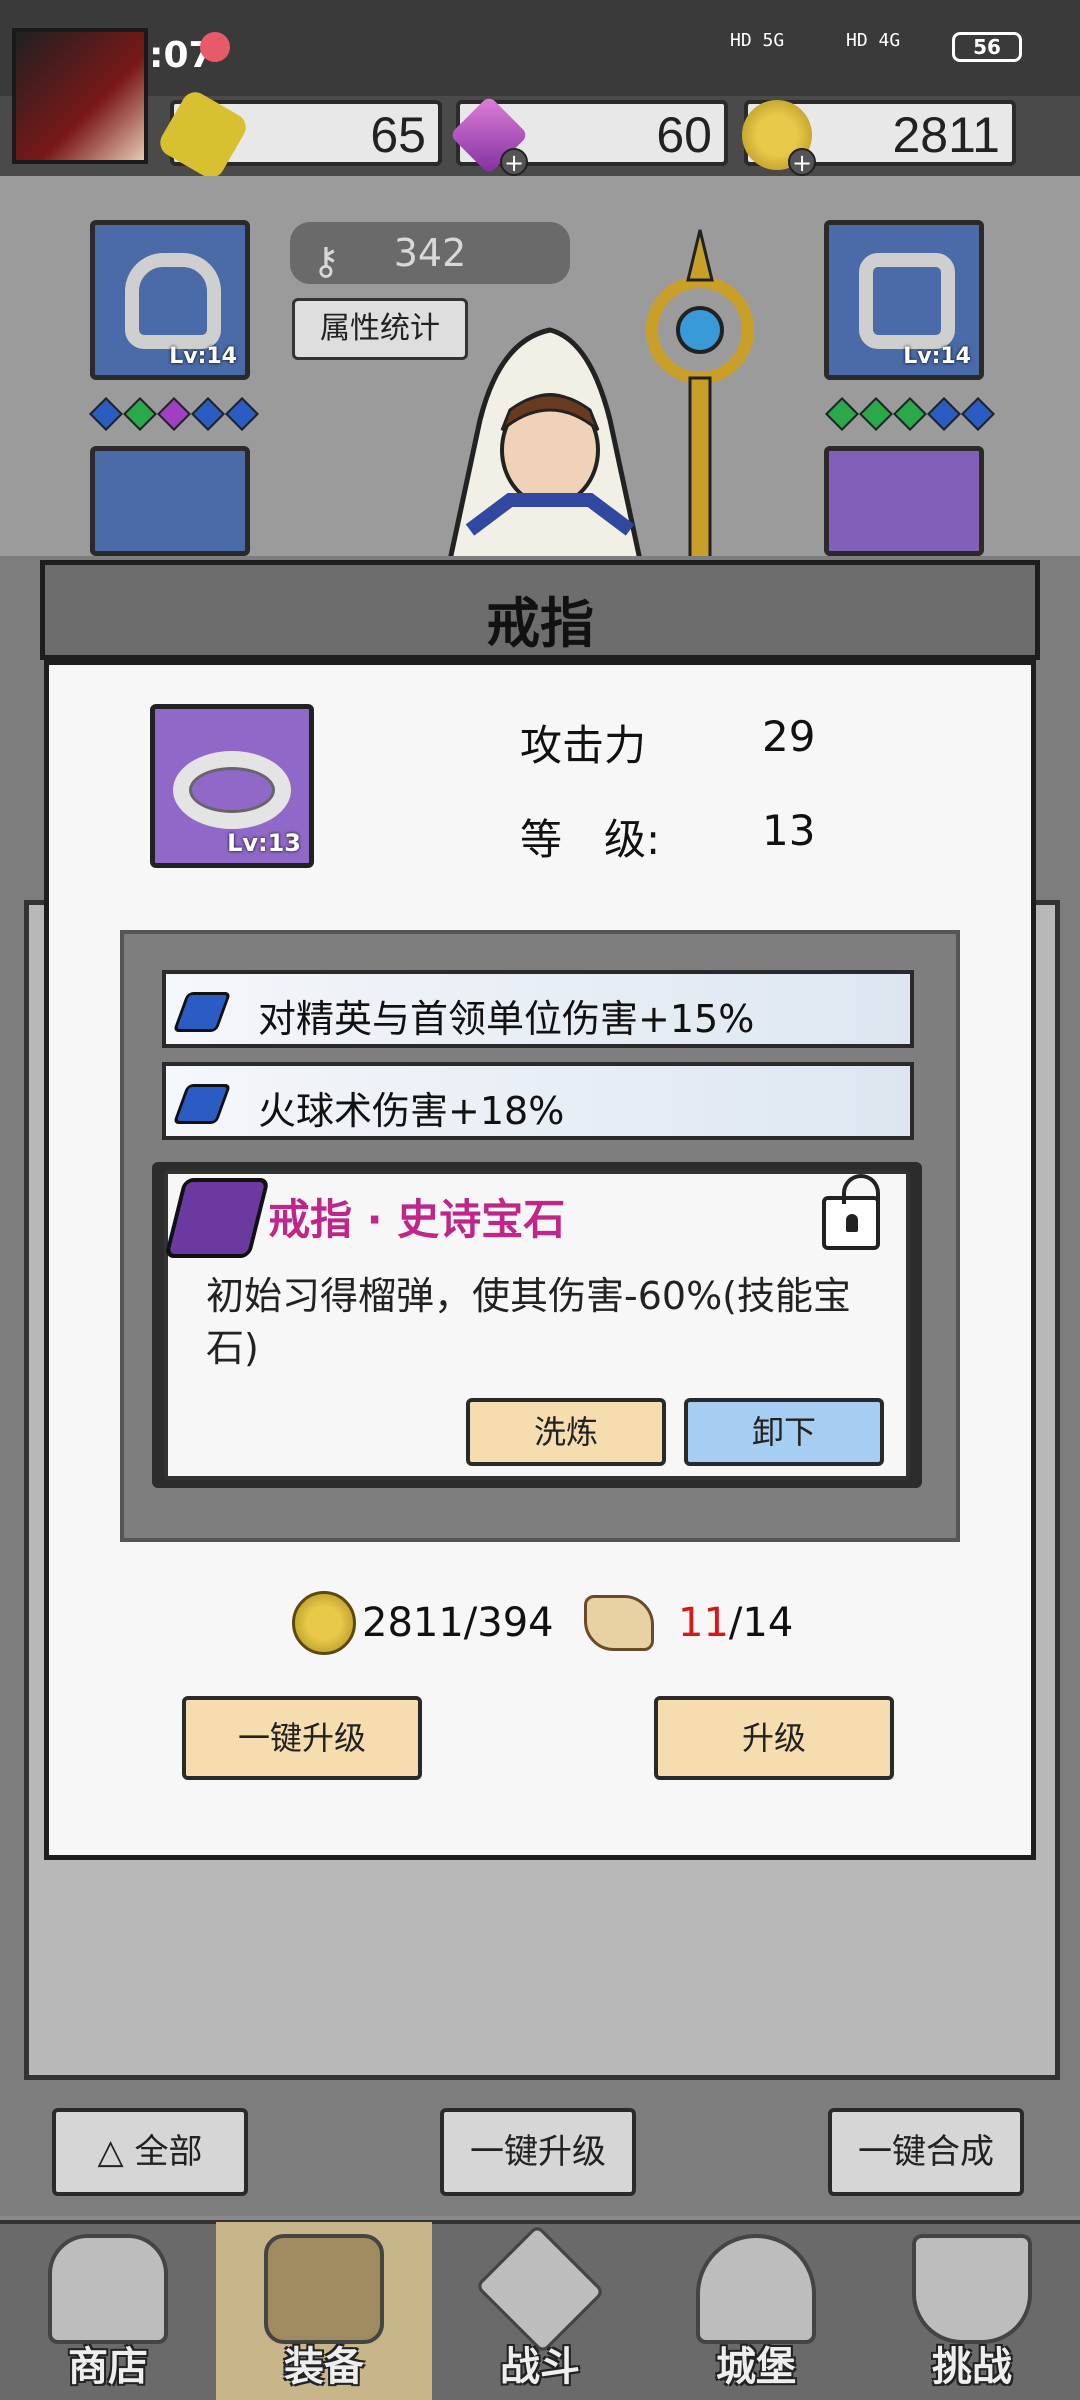  I want to click on stat-label-level: 等 级:, so click(590, 839).